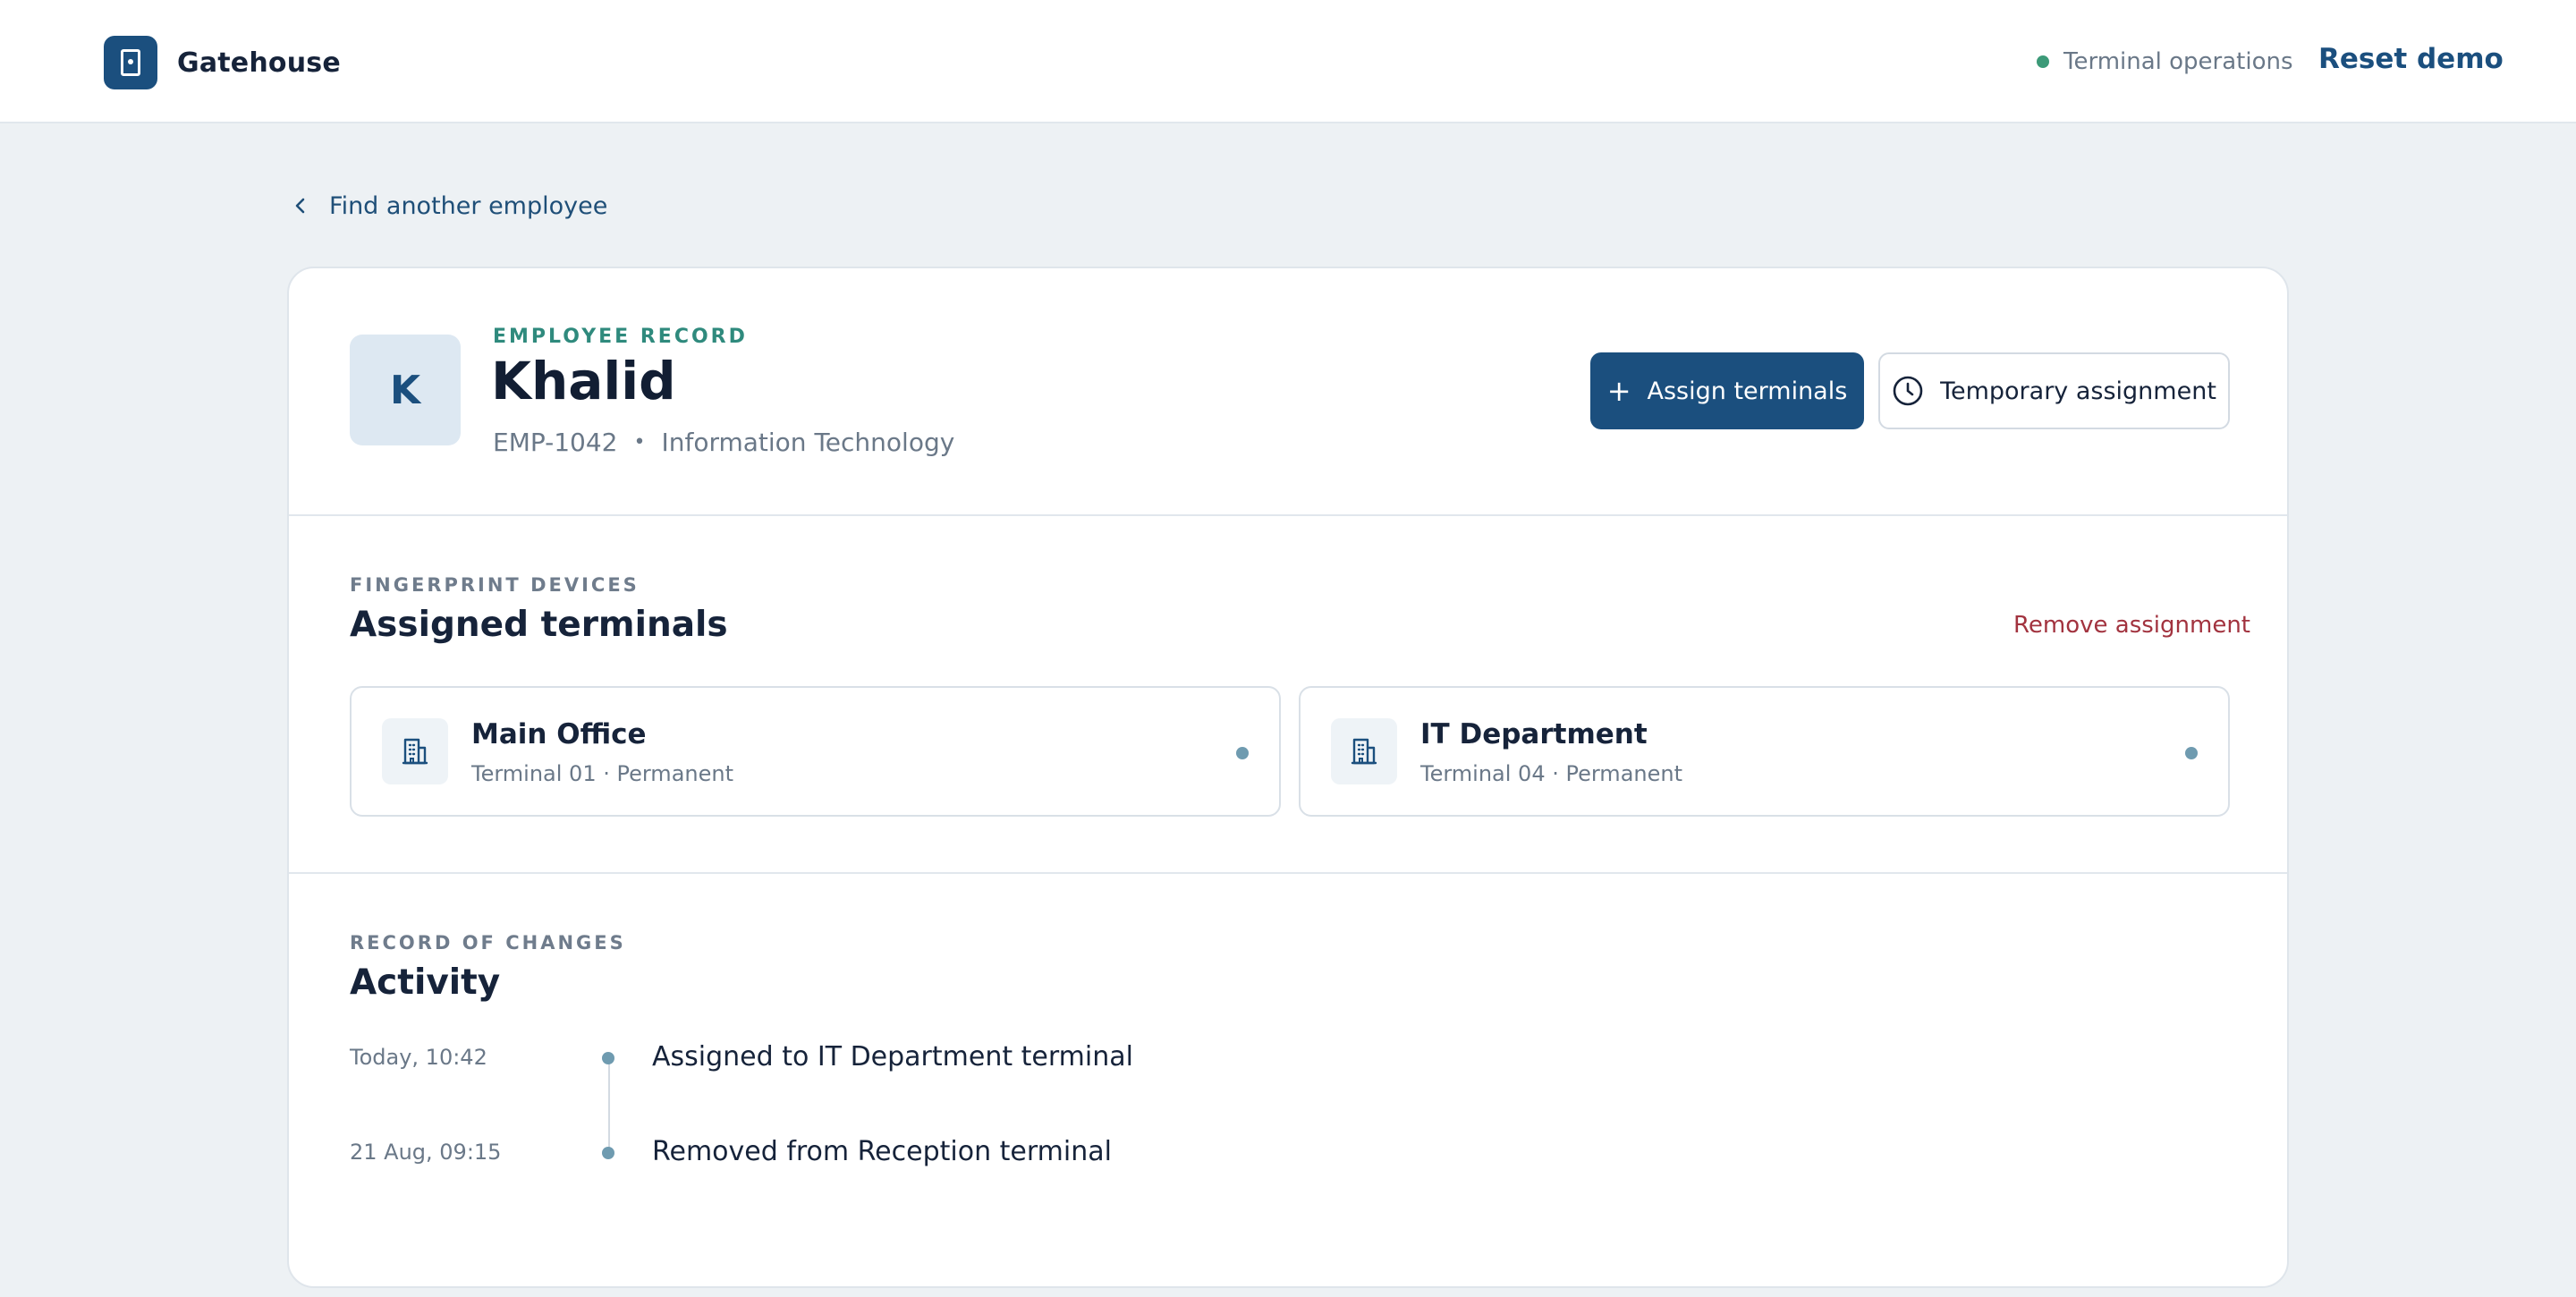 The image size is (2576, 1297). What do you see at coordinates (468, 205) in the screenshot?
I see `back-link-label: Find another employee` at bounding box center [468, 205].